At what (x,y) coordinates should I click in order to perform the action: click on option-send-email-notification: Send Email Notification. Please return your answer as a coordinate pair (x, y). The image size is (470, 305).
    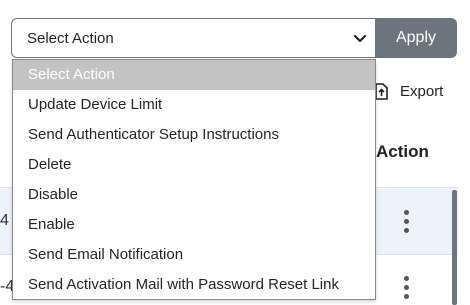
    Looking at the image, I should click on (194, 255).